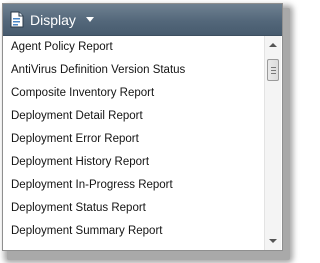 The height and width of the screenshot is (263, 320). What do you see at coordinates (133, 116) in the screenshot?
I see `report-item: Deployment Detail Report` at bounding box center [133, 116].